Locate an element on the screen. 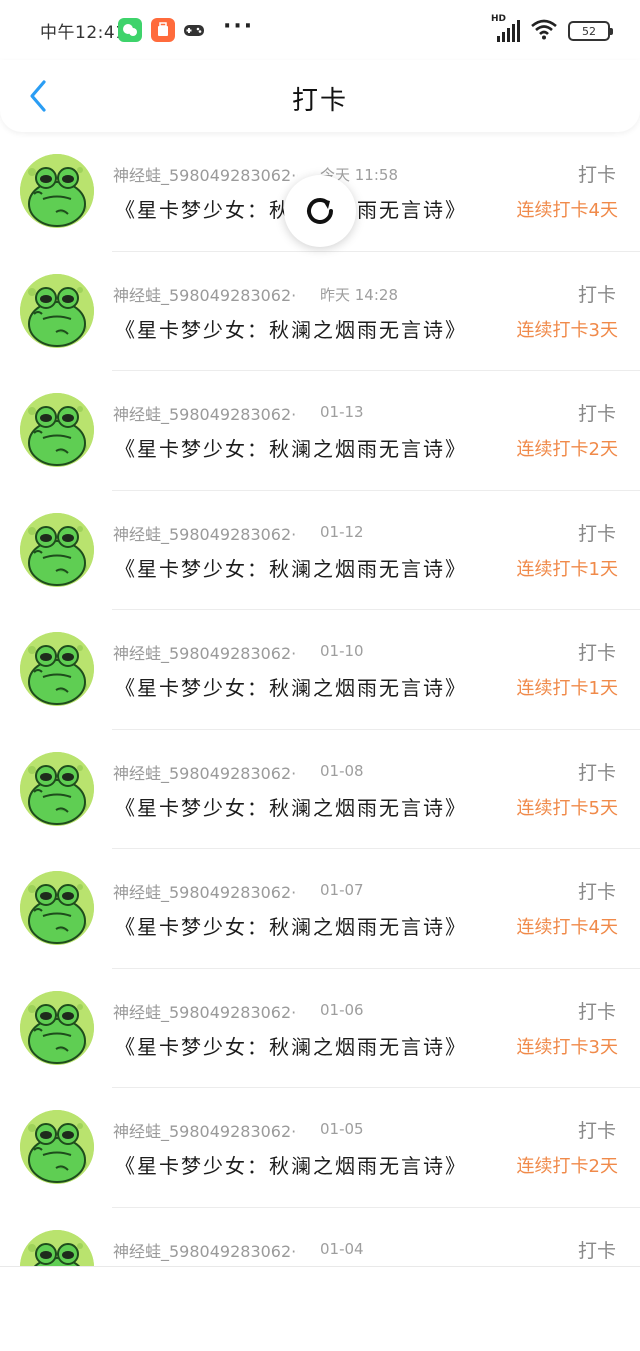  checkin-time: 昨天 14:28 is located at coordinates (359, 294).